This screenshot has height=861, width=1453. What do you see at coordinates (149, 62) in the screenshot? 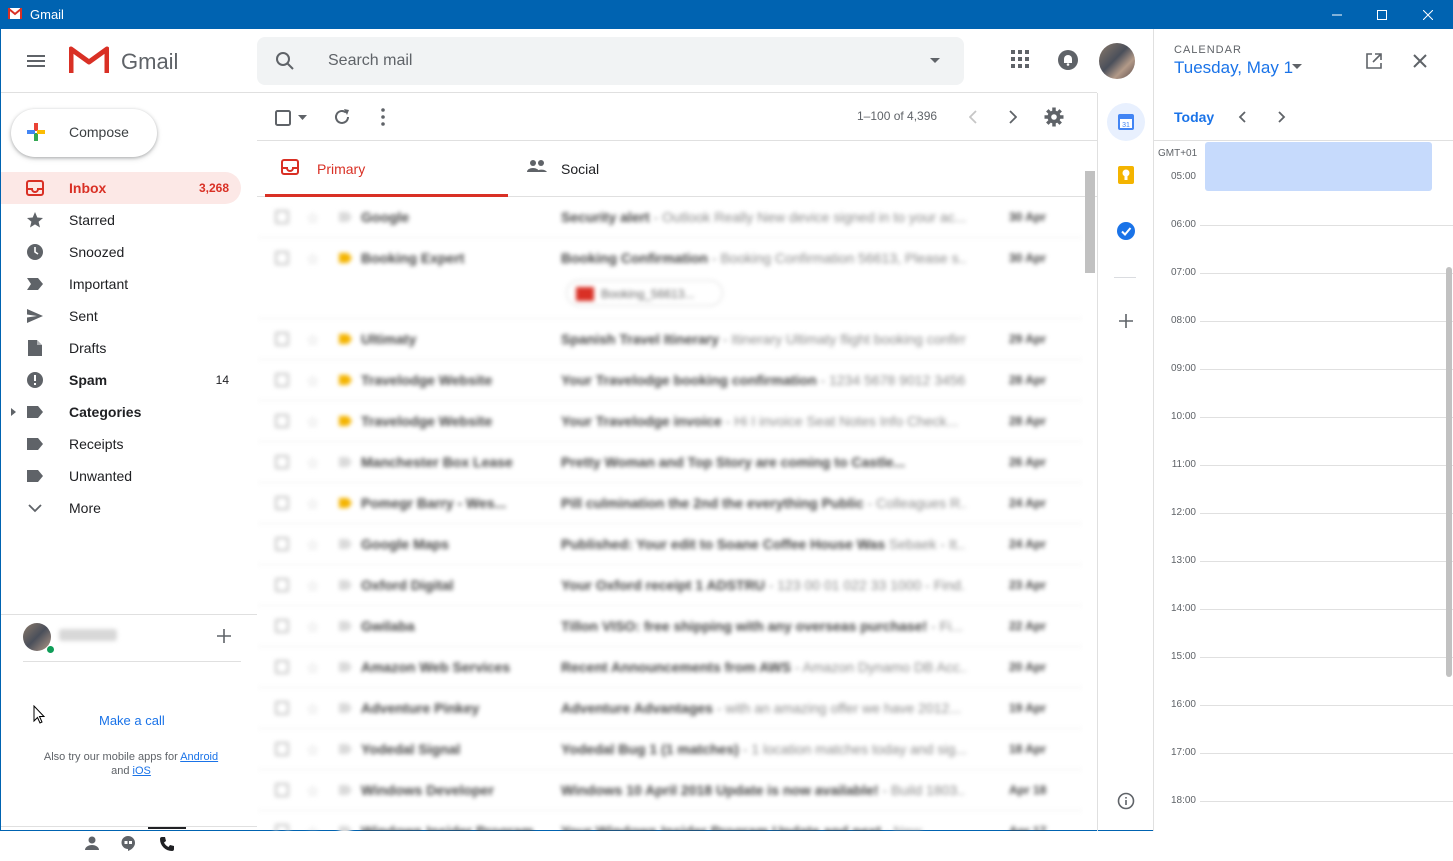
I see `app-name: Gmail` at bounding box center [149, 62].